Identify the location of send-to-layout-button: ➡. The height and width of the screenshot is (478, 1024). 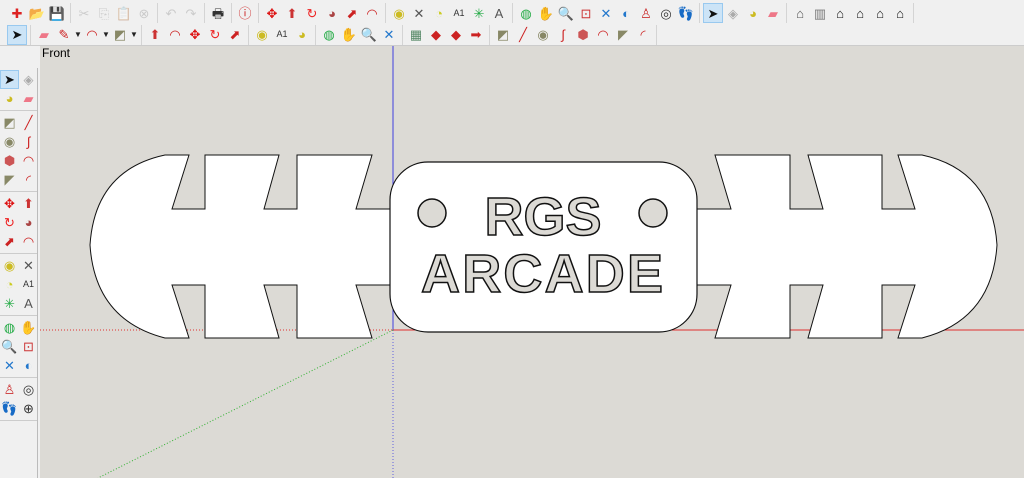
(476, 35).